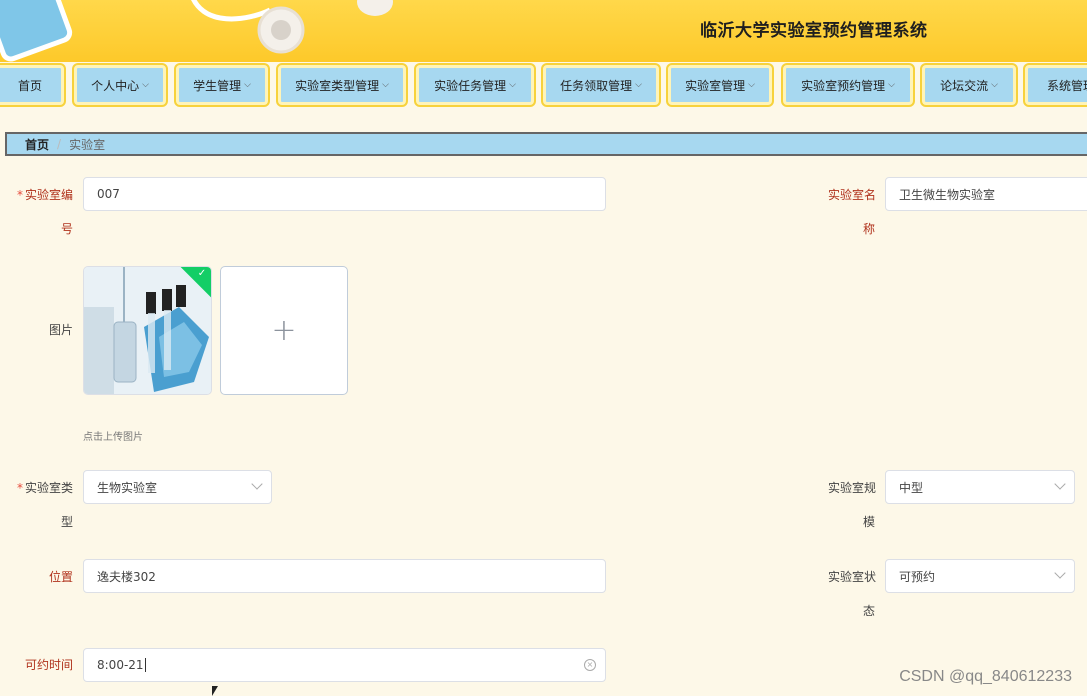 The height and width of the screenshot is (696, 1087). I want to click on nav-item-forum: 论坛交流 ⌵, so click(969, 85).